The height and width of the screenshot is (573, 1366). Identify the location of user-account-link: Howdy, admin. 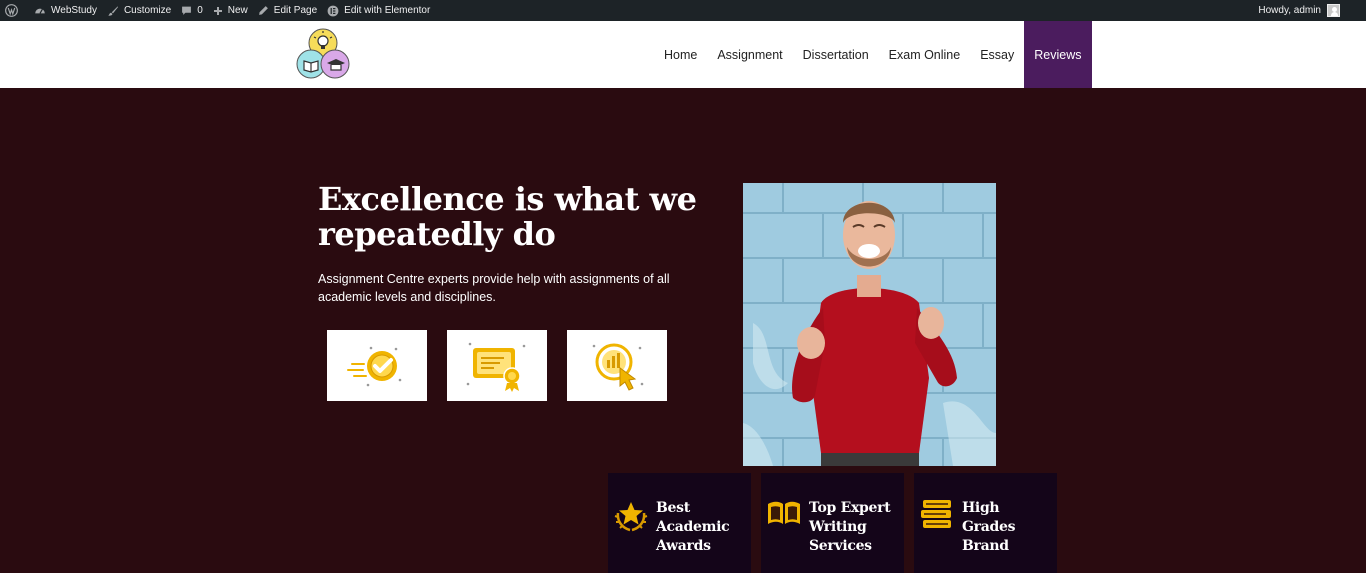
(1312, 10).